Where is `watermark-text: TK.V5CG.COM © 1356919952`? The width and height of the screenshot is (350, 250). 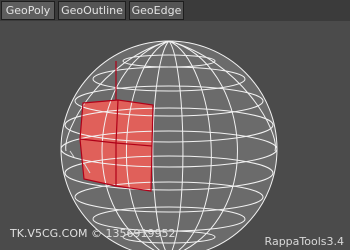 watermark-text: TK.V5CG.COM © 1356919952 is located at coordinates (93, 233).